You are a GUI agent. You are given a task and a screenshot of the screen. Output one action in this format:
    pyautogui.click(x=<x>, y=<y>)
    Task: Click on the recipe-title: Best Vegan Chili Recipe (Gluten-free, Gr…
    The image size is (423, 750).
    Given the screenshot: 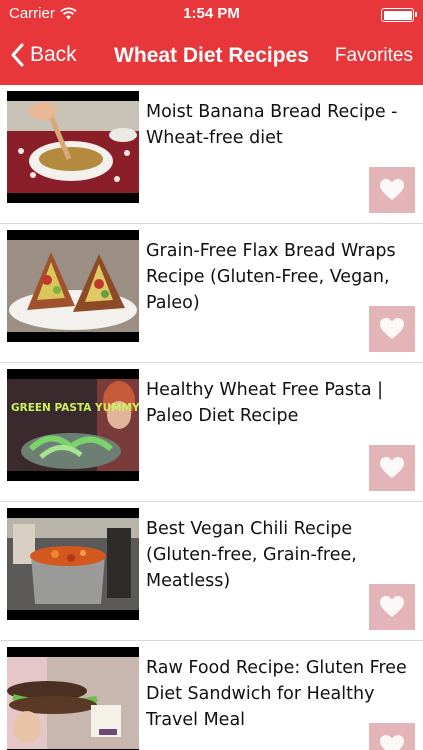 What is the action you would take?
    pyautogui.click(x=251, y=555)
    